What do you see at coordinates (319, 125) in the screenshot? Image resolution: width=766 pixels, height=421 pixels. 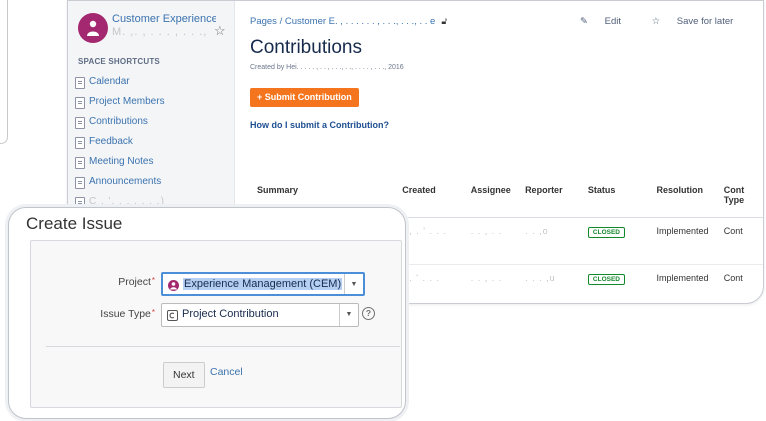 I see `how-to-submit-link: How do I submit a Contribution?` at bounding box center [319, 125].